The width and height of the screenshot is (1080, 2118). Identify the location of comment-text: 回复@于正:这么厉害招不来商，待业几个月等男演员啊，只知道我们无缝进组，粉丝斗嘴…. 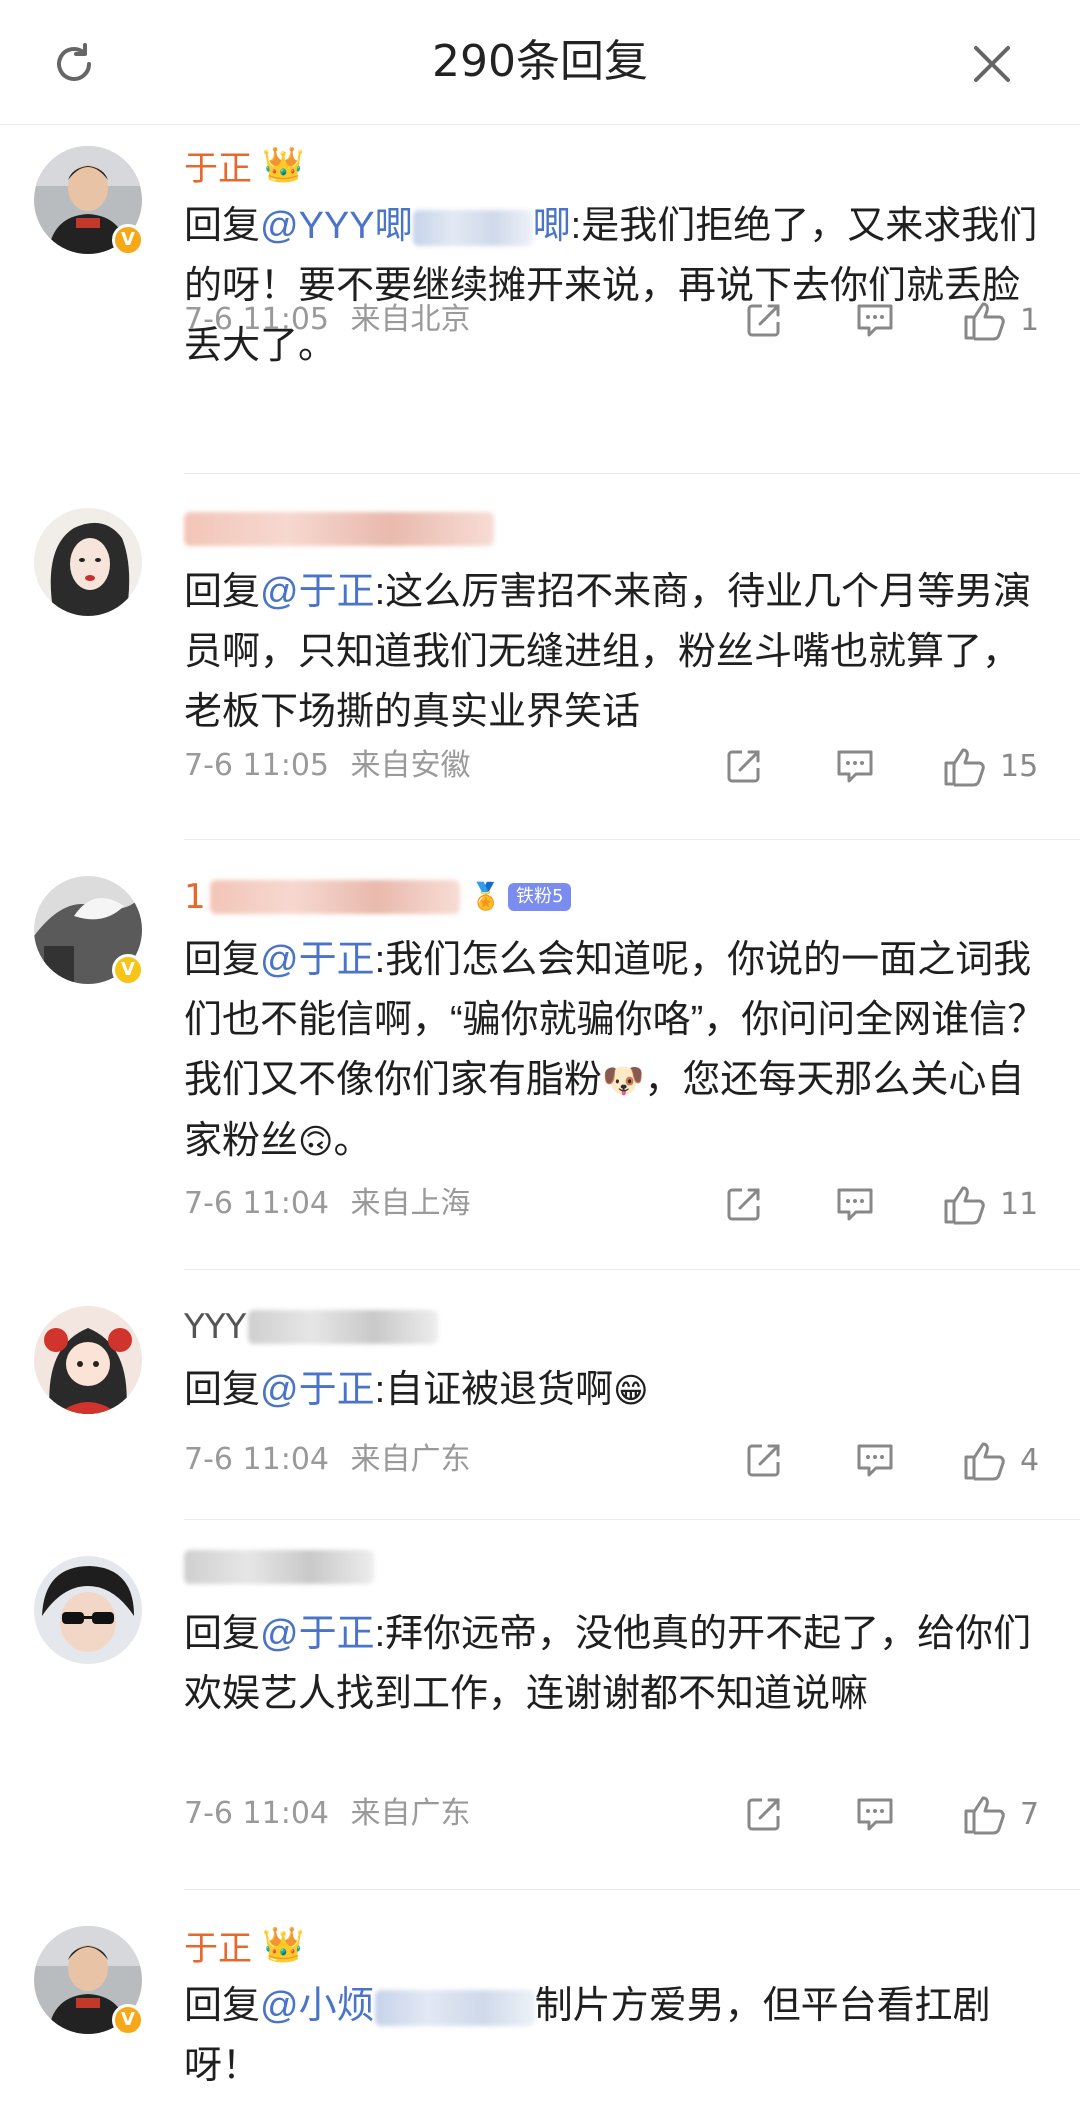
(608, 652).